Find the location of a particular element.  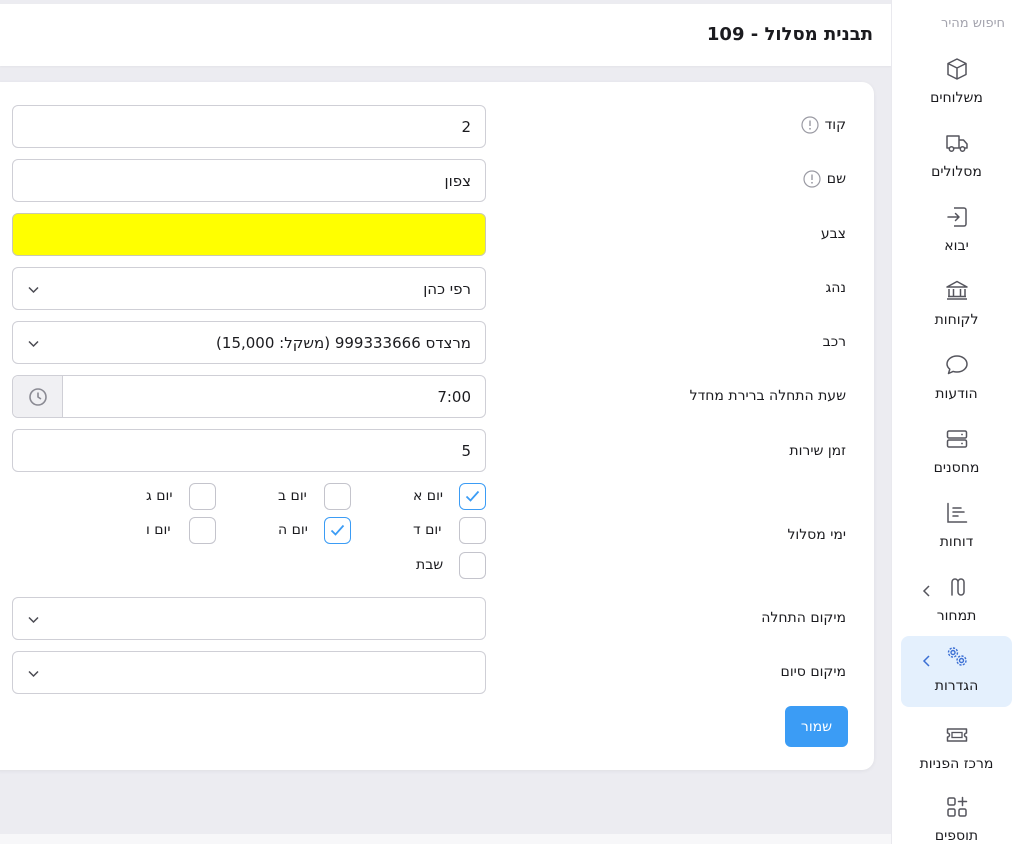

day-label-tue: יום ג is located at coordinates (159, 496).